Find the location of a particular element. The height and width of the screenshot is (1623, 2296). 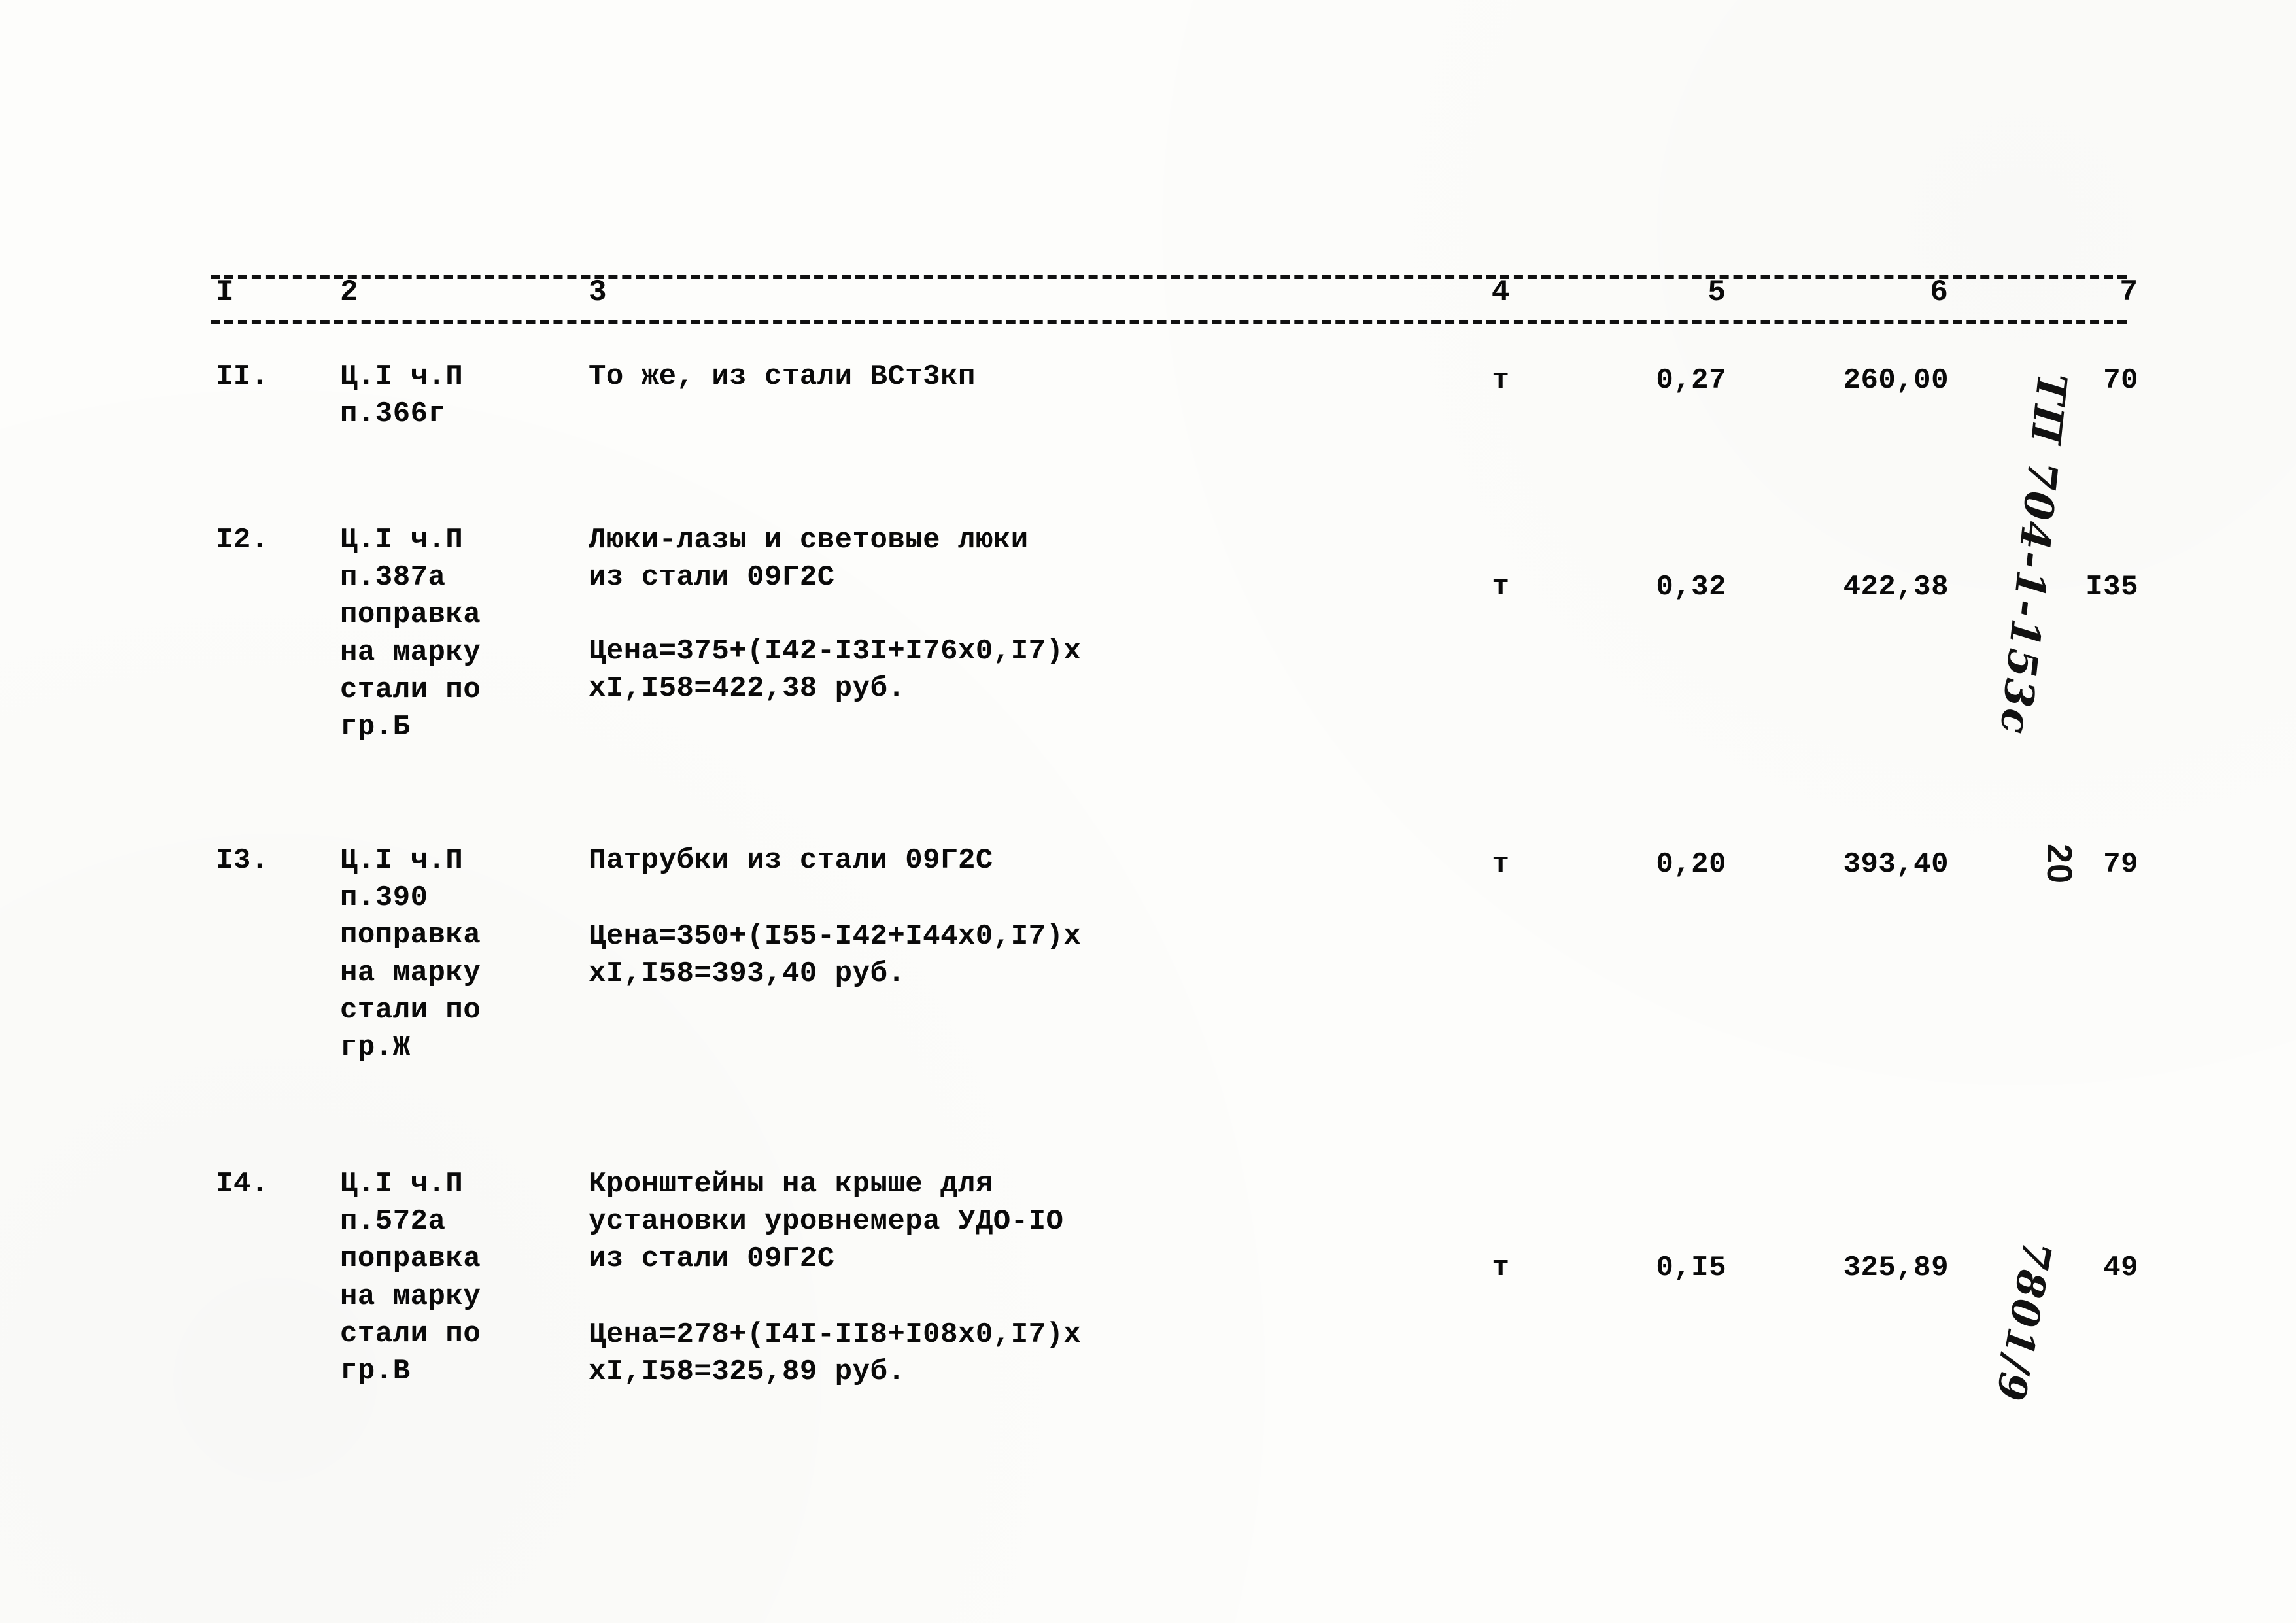

row-description: Люки-лазы и световые люки из стали 09Г2С is located at coordinates (809, 559).